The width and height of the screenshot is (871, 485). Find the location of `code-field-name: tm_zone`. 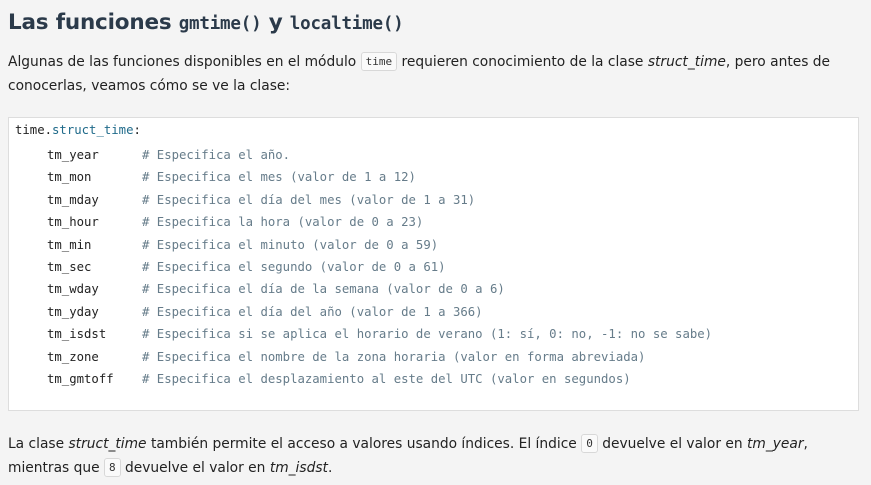

code-field-name: tm_zone is located at coordinates (73, 356).